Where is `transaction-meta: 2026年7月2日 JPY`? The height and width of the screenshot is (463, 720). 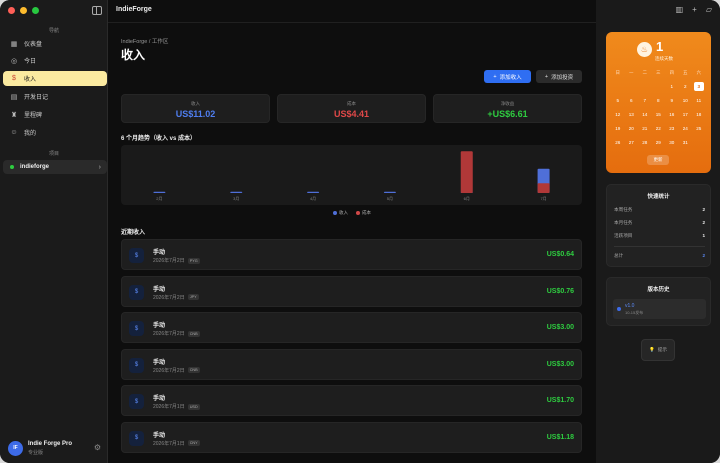 transaction-meta: 2026年7月2日 JPY is located at coordinates (176, 297).